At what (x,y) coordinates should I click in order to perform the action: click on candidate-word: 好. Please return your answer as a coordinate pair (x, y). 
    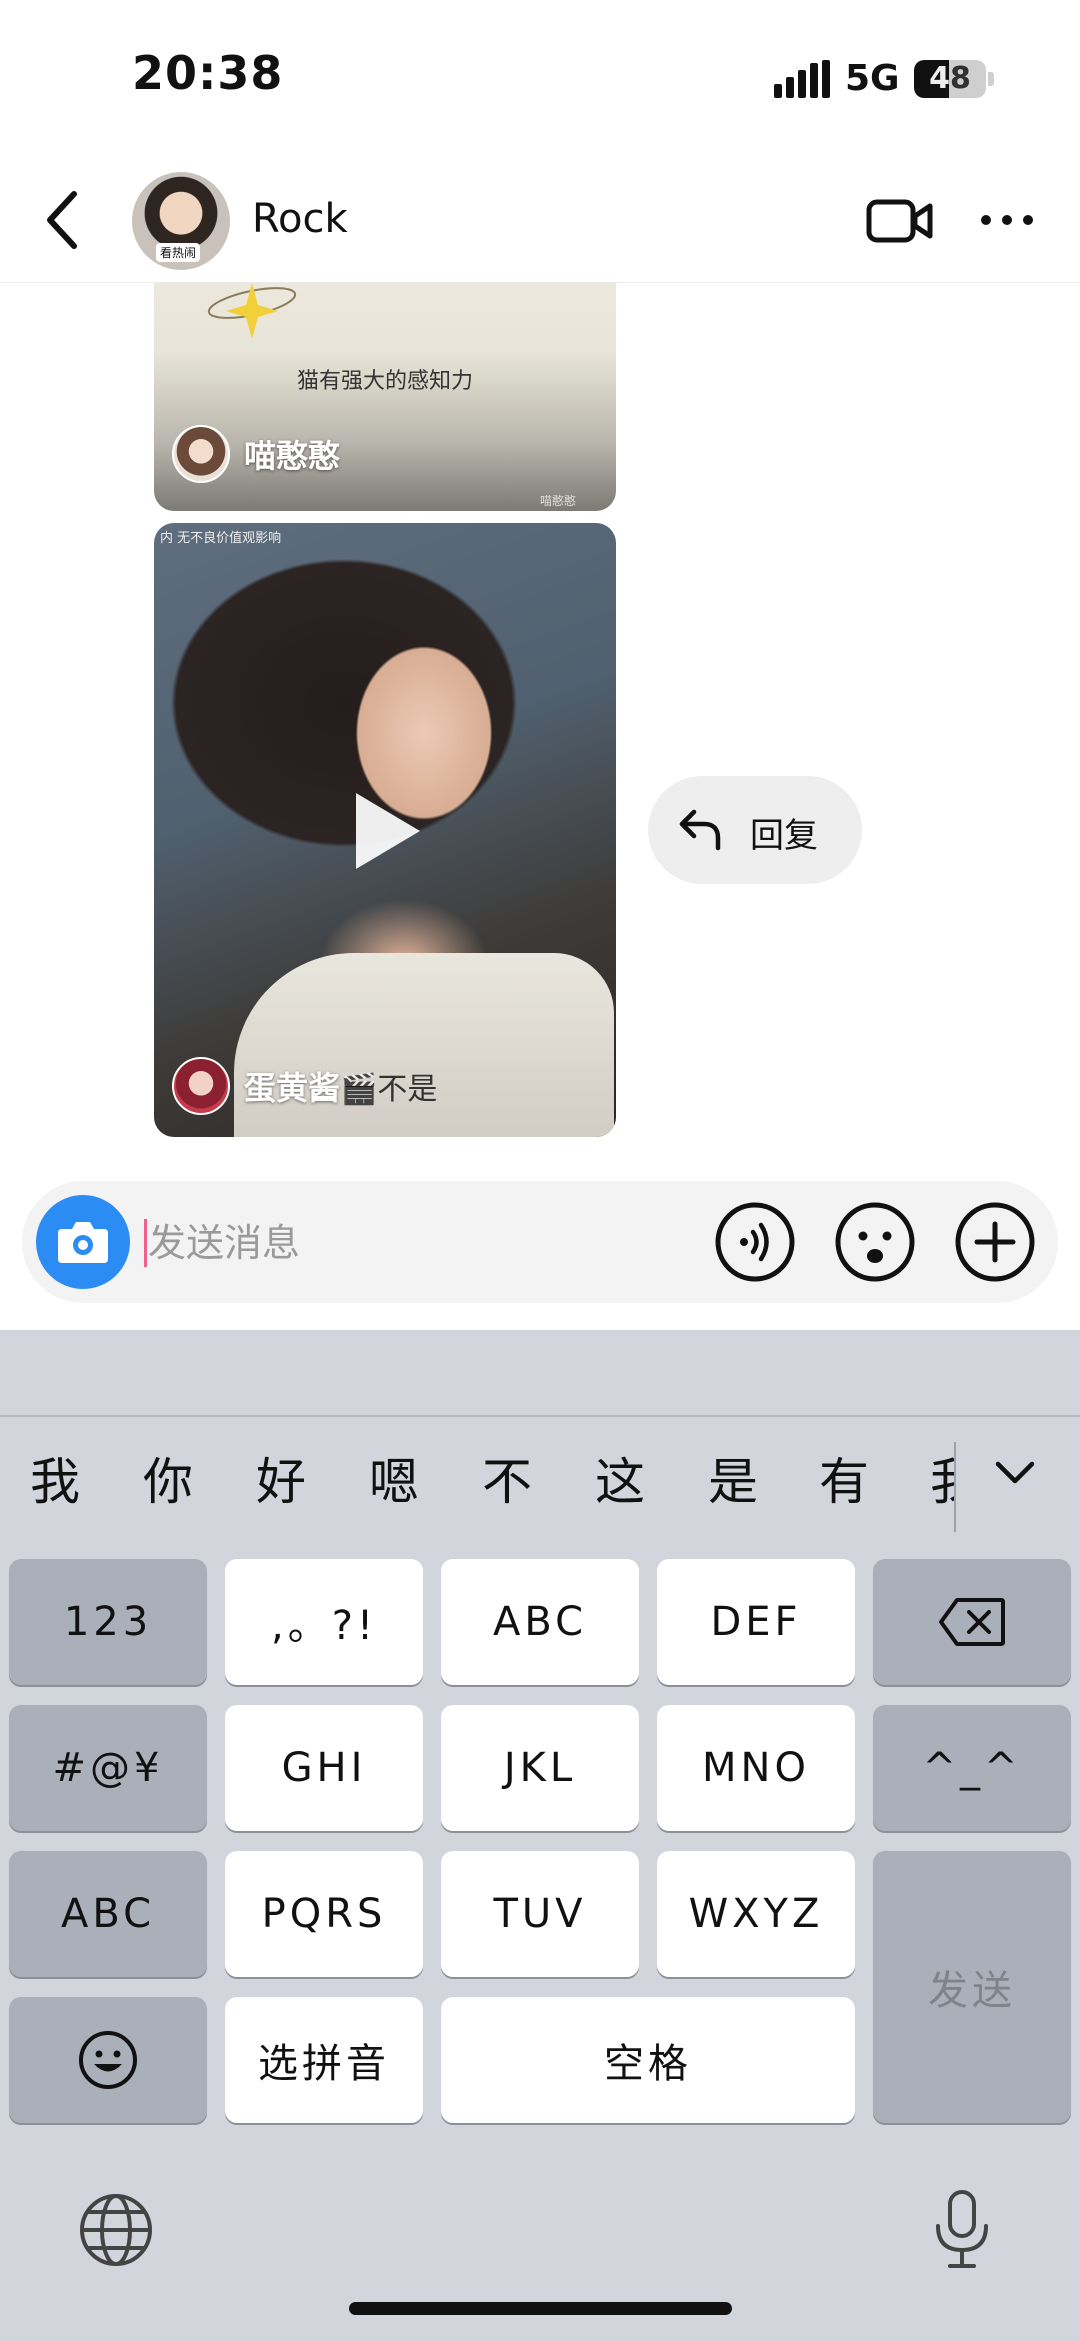
    Looking at the image, I should click on (281, 1478).